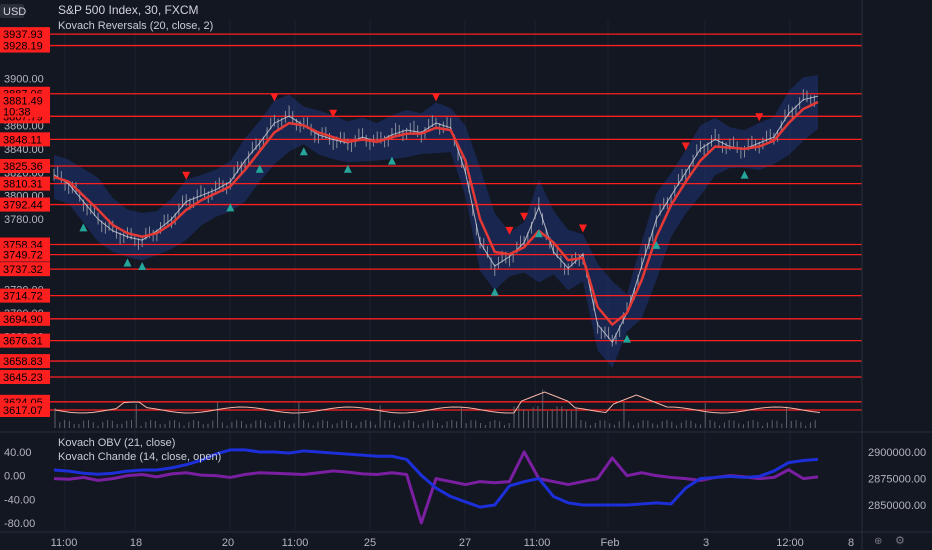 This screenshot has height=550, width=932. Describe the element at coordinates (19, 524) in the screenshot. I see `oscillator-tick-label: -80.00` at that location.